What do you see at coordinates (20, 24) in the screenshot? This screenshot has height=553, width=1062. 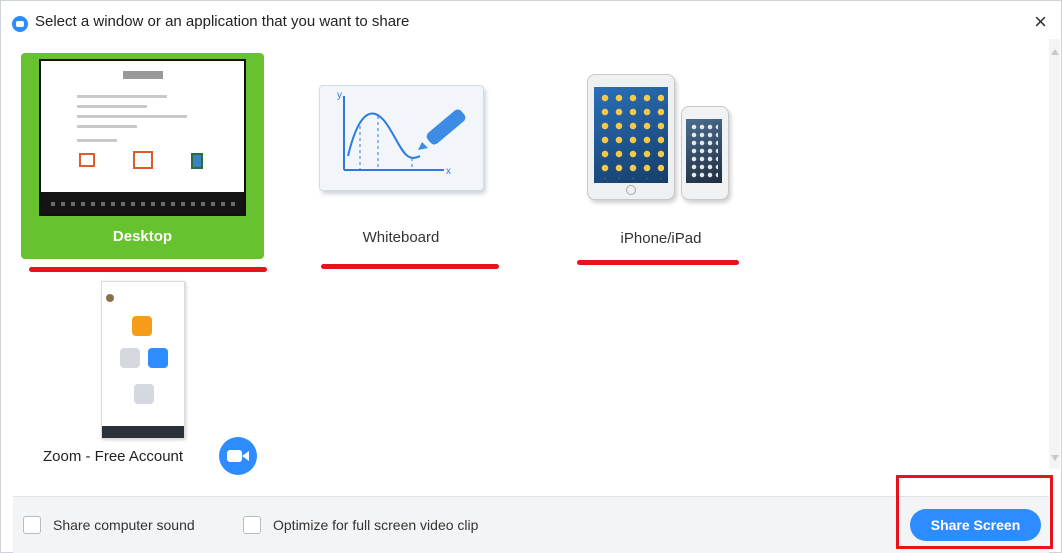 I see `zoom-app-icon` at bounding box center [20, 24].